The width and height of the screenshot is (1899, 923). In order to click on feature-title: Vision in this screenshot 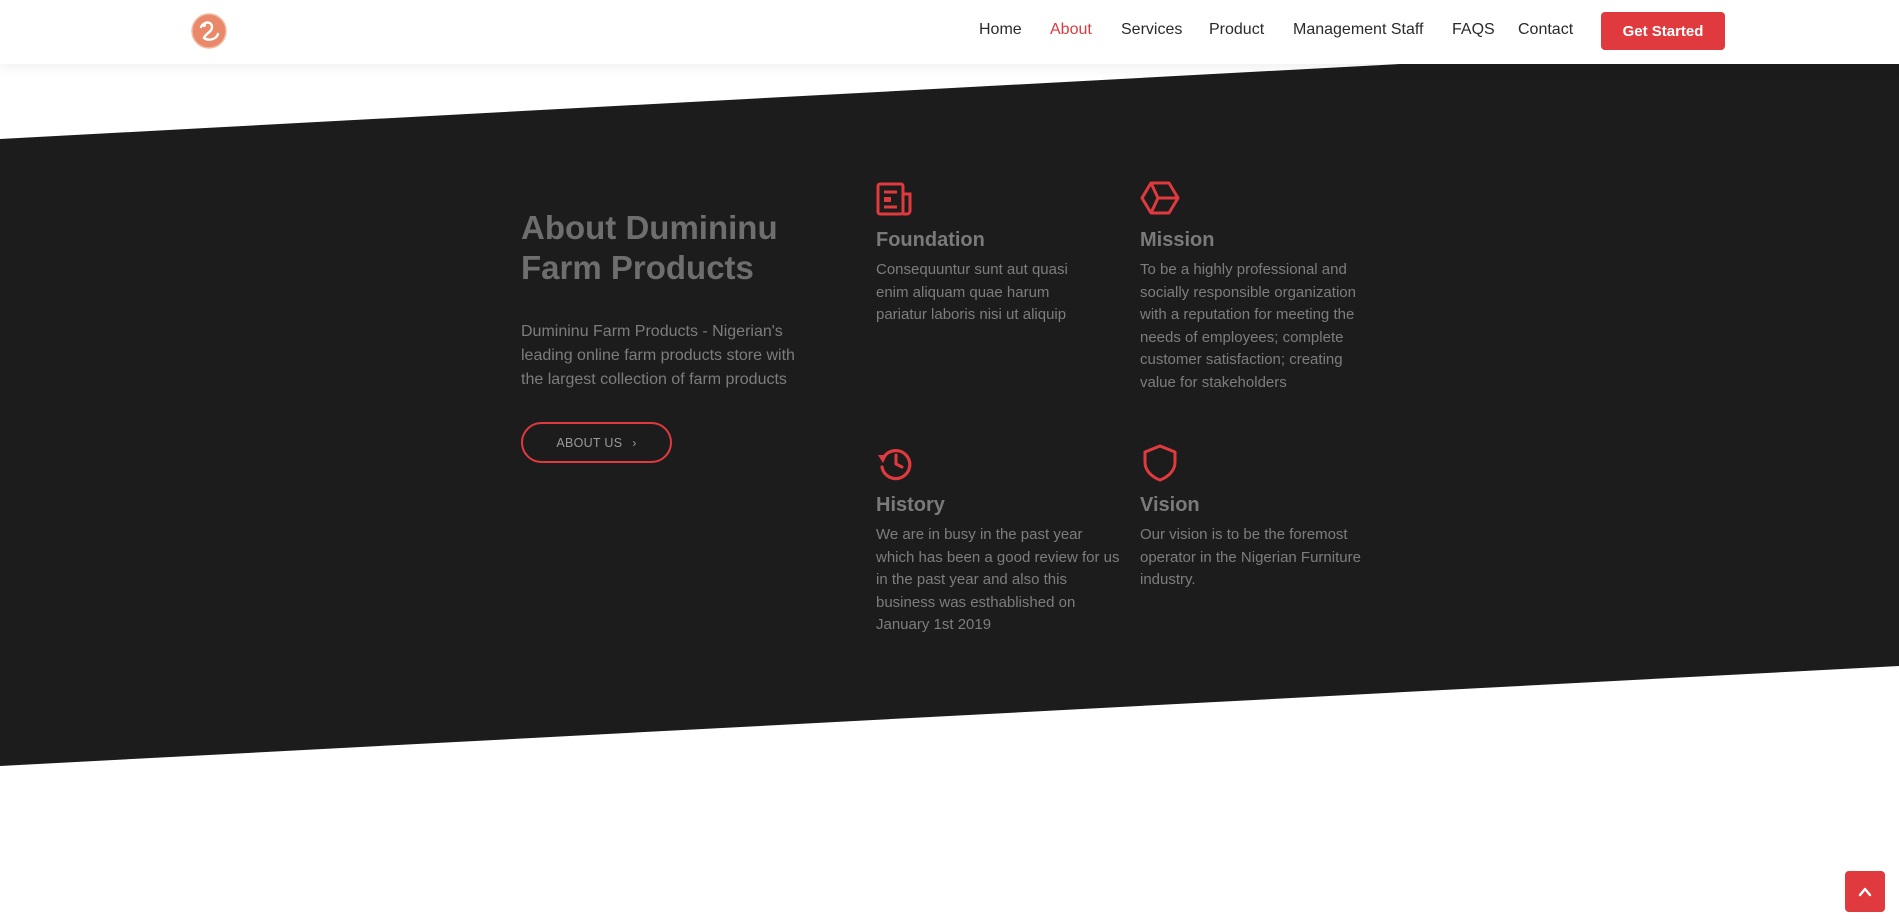, I will do `click(1170, 505)`.